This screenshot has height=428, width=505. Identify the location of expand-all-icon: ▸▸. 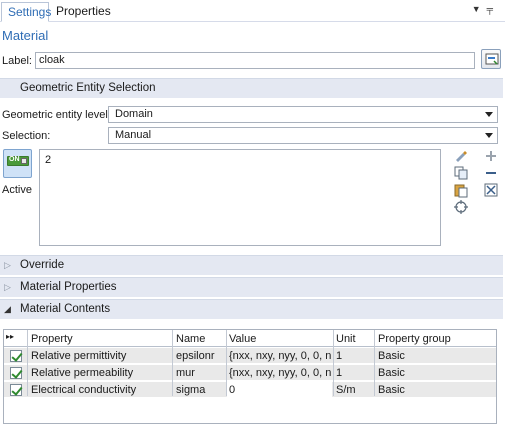
(10, 336).